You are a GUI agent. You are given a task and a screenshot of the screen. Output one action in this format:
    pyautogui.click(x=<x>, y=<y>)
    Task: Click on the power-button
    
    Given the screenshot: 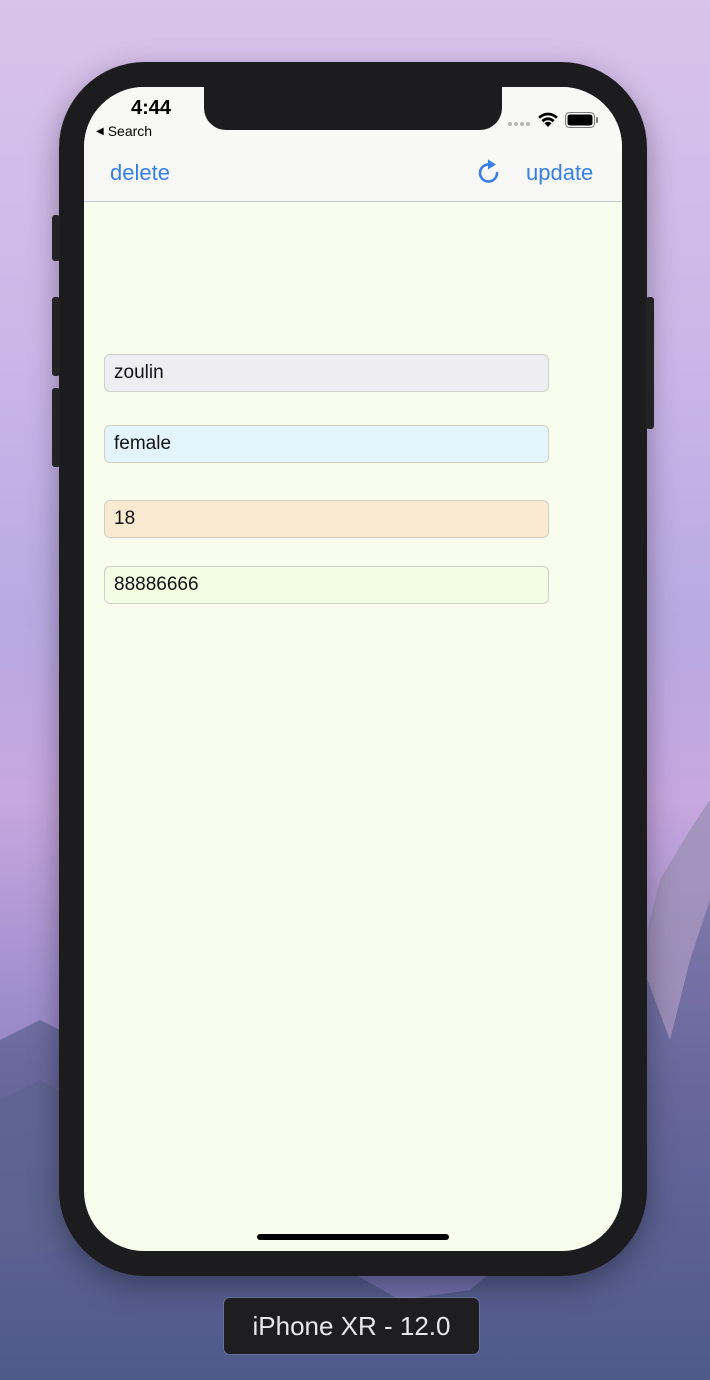 What is the action you would take?
    pyautogui.click(x=650, y=363)
    